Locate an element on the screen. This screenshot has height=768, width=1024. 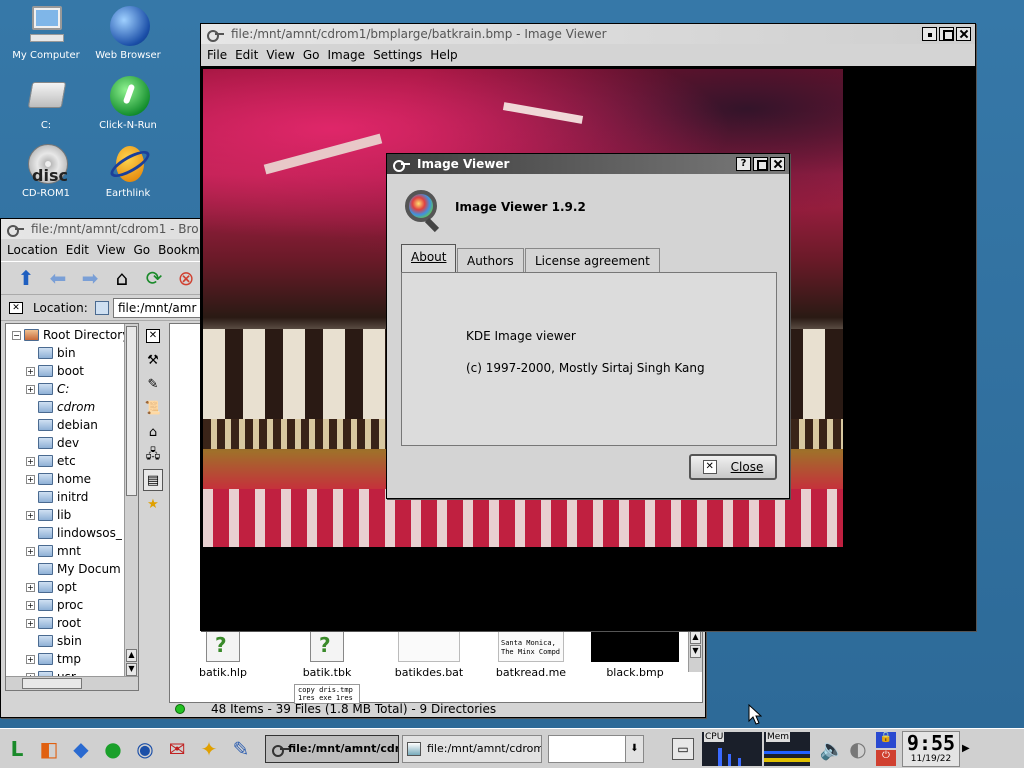
desktop-icon-c-drive: C: is located at coordinates (46, 102).